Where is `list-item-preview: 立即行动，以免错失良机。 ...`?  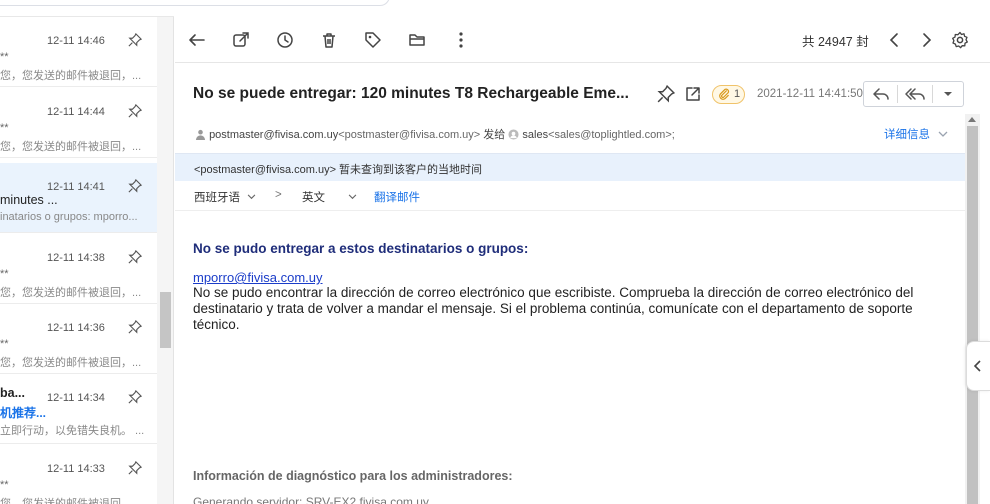
list-item-preview: 立即行动，以免错失良机。 ... is located at coordinates (72, 431).